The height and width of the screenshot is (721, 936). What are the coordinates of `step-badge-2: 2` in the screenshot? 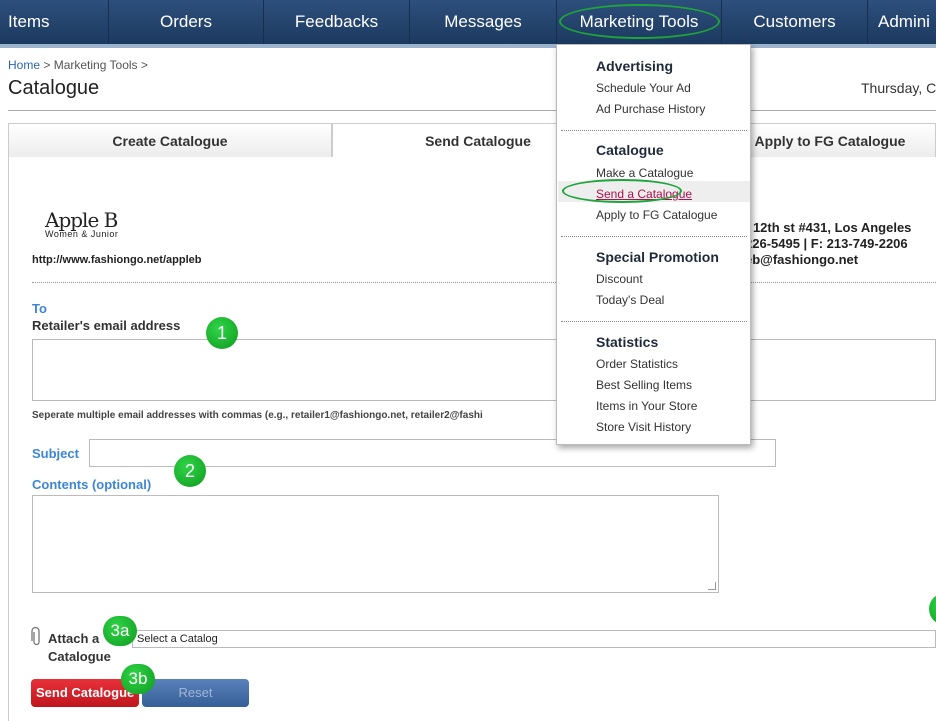 It's located at (190, 471).